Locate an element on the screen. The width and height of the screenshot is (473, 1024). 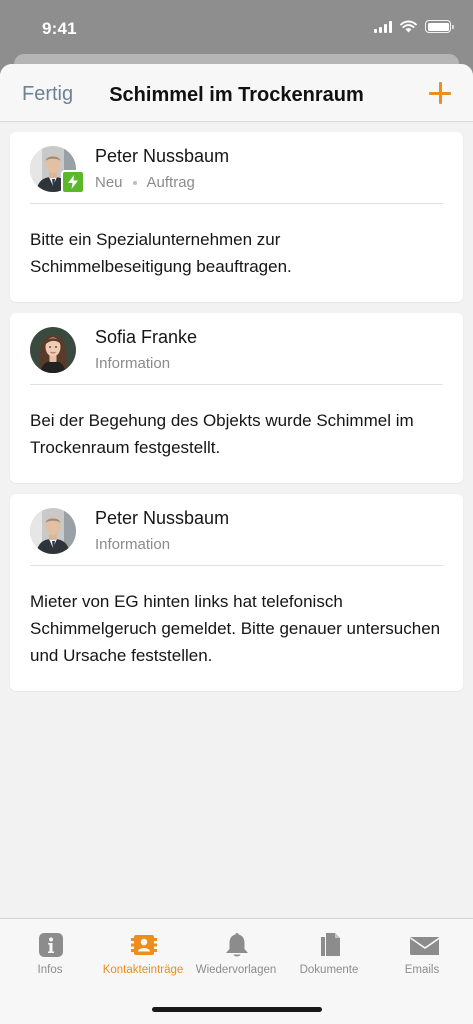
lightning-icon is located at coordinates (73, 182).